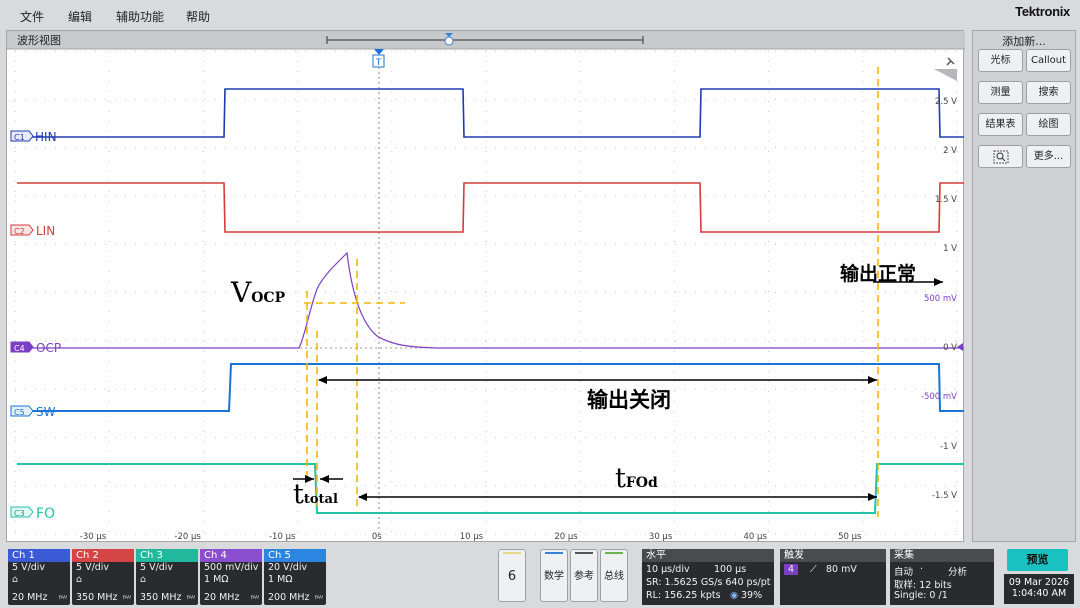  Describe the element at coordinates (554, 553) in the screenshot. I see `math-indicator-line` at that location.